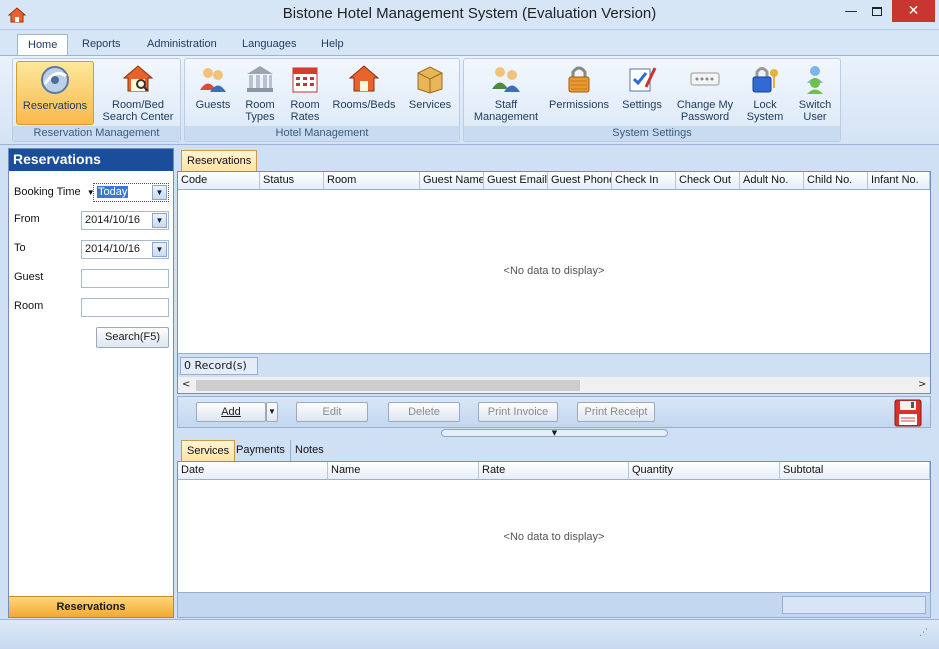 The height and width of the screenshot is (649, 939). Describe the element at coordinates (309, 450) in the screenshot. I see `tab-notes: Notes` at that location.